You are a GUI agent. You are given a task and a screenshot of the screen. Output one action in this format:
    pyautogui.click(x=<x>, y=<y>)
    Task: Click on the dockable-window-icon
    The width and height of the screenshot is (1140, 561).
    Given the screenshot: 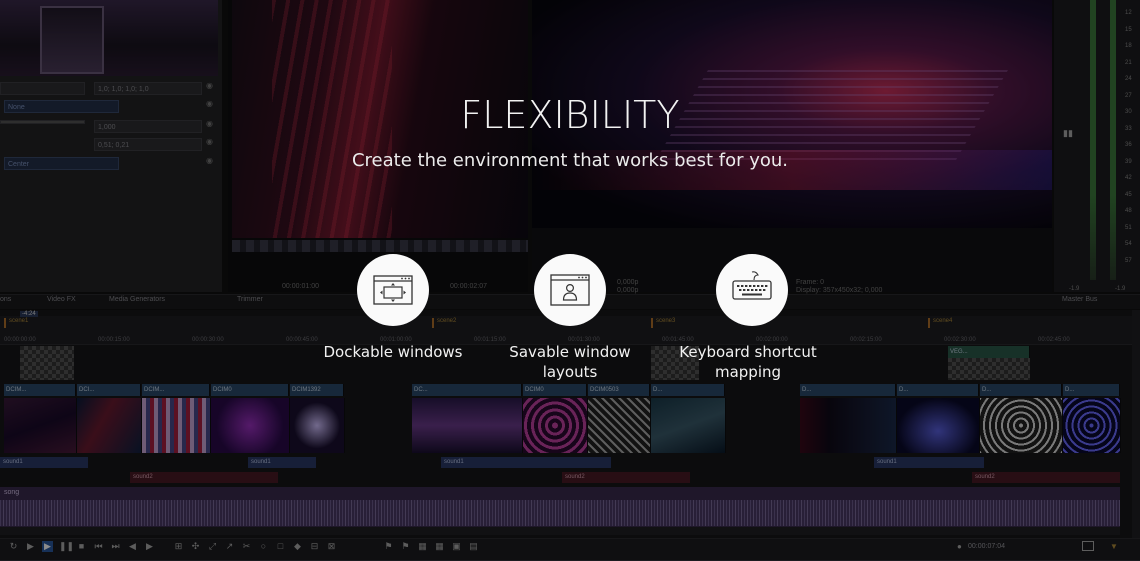 What is the action you would take?
    pyautogui.click(x=393, y=290)
    